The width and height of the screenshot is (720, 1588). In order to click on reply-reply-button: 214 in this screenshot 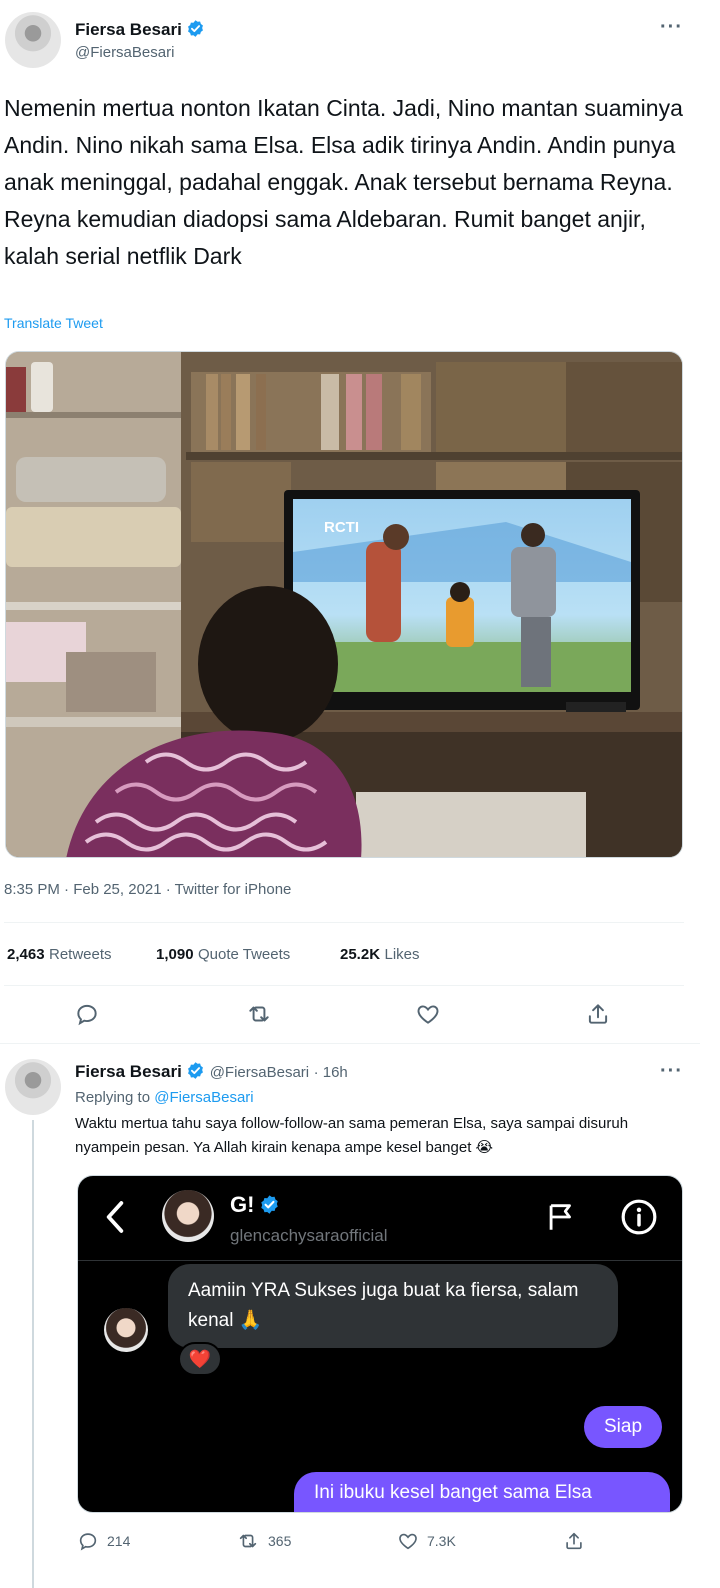, I will do `click(103, 1541)`.